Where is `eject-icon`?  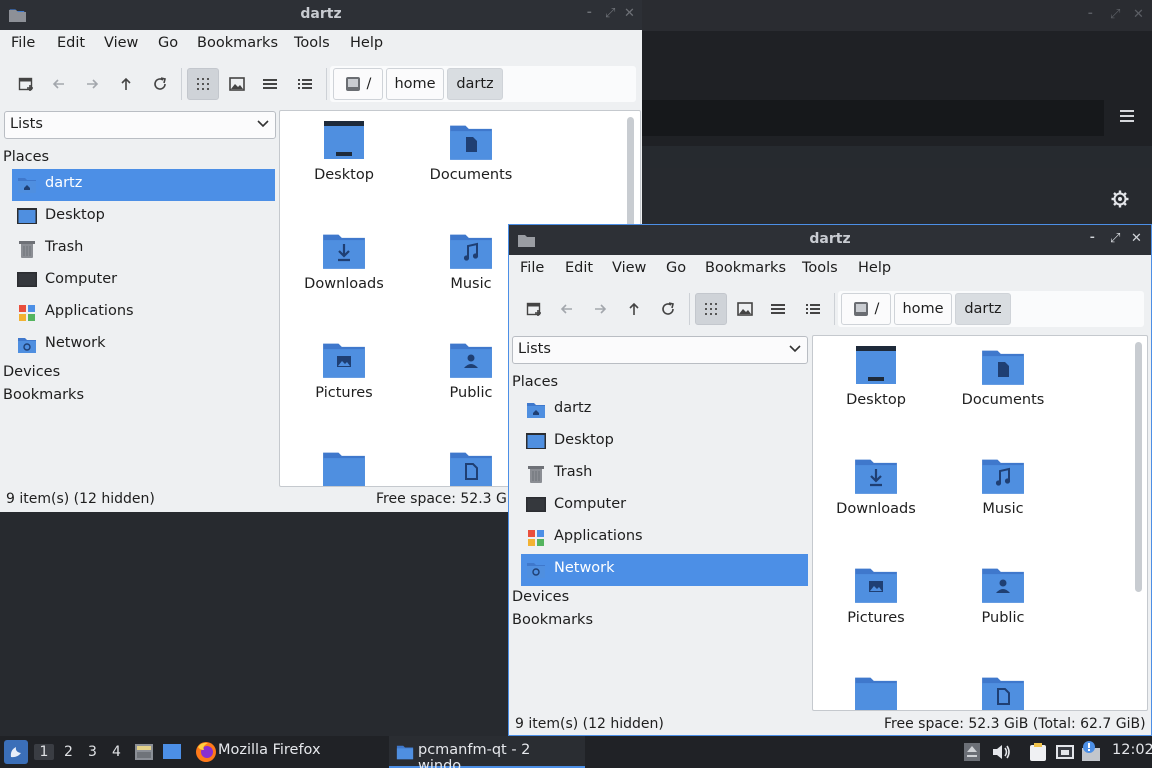
eject-icon is located at coordinates (972, 752).